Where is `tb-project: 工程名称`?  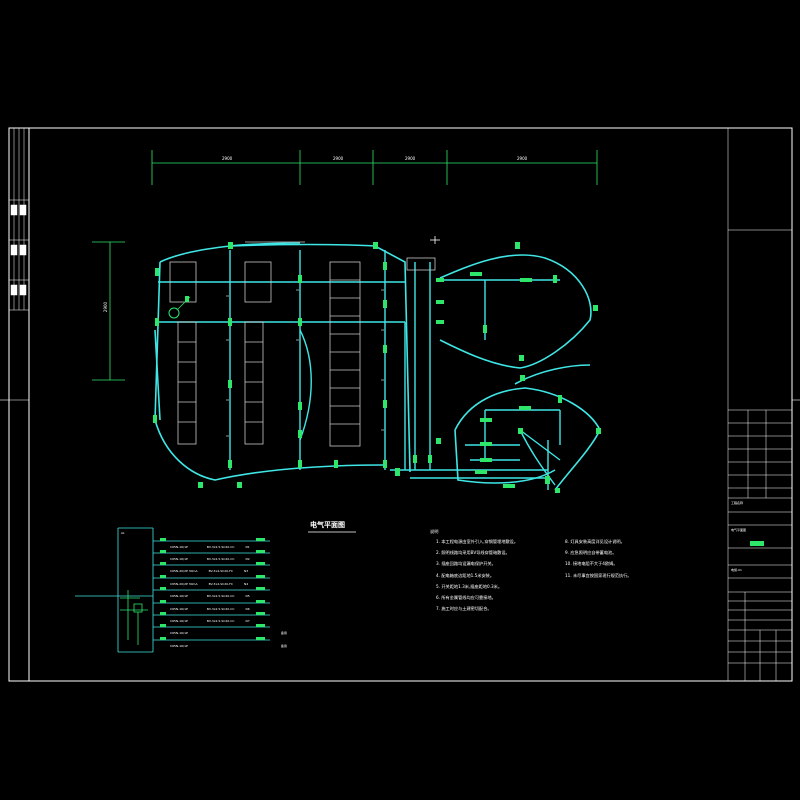
tb-project: 工程名称 is located at coordinates (737, 503).